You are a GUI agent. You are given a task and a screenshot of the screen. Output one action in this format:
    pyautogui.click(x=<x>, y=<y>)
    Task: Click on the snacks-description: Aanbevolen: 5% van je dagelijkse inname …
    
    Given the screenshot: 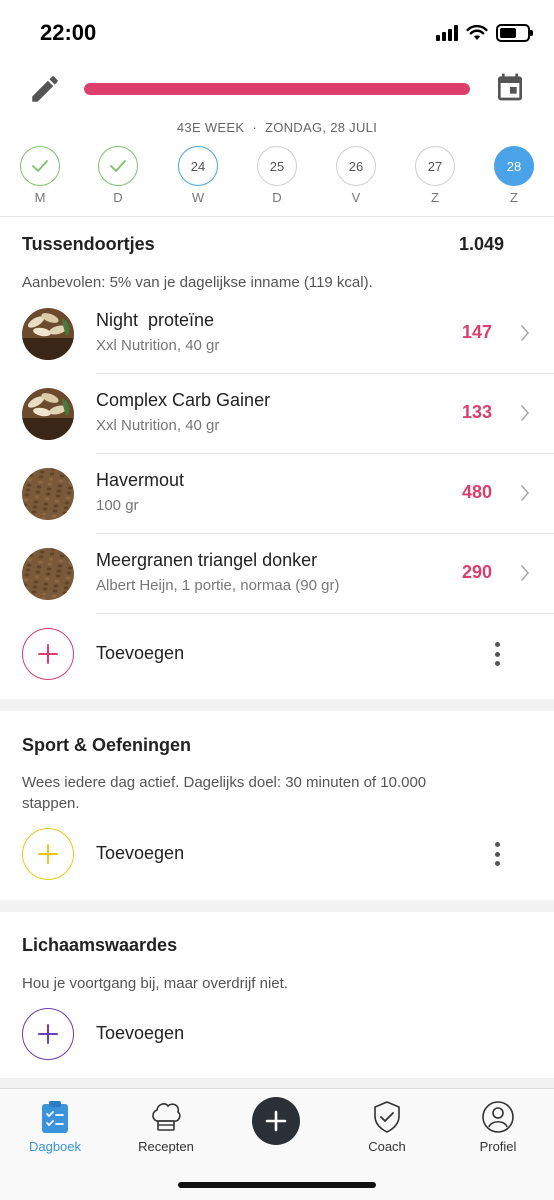 What is the action you would take?
    pyautogui.click(x=197, y=282)
    